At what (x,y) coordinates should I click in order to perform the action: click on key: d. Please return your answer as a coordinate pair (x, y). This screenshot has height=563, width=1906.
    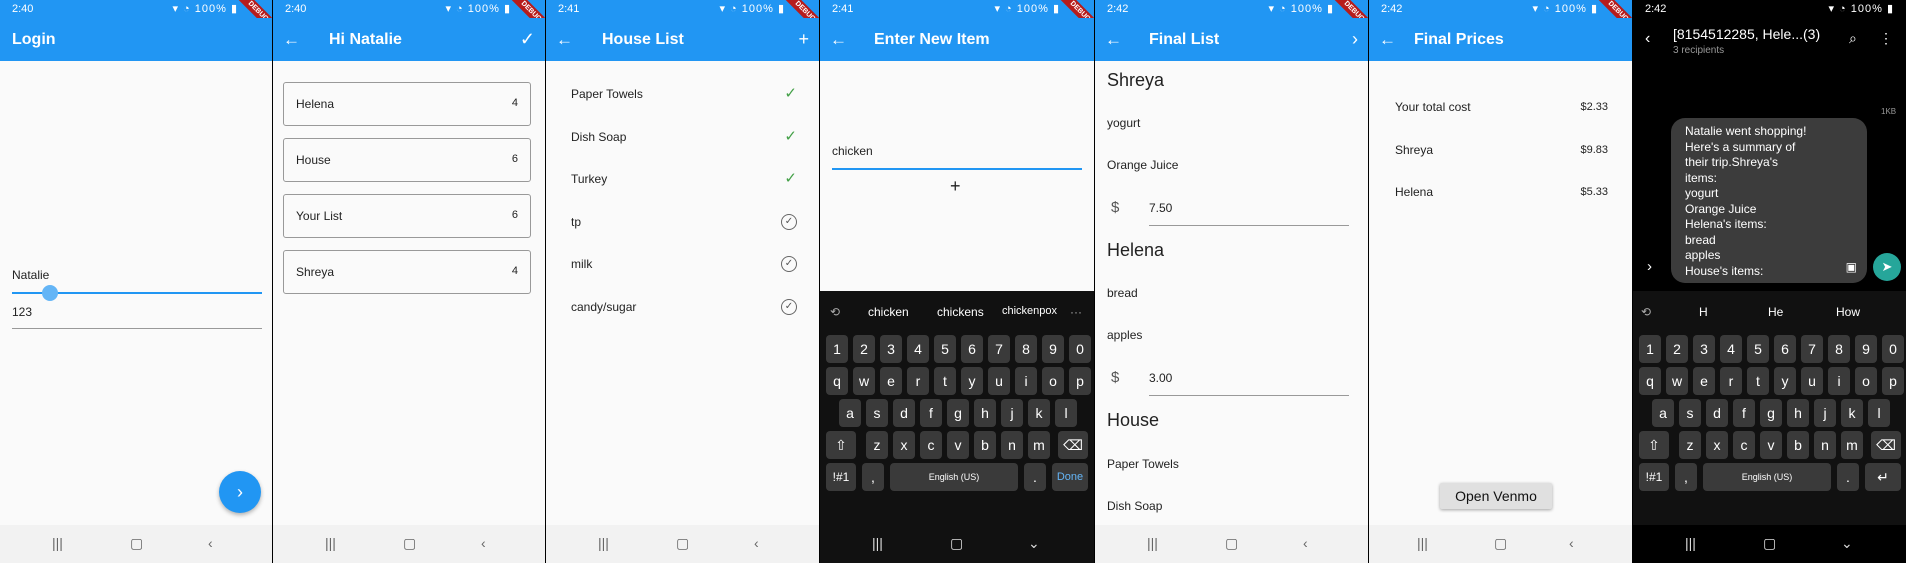
    Looking at the image, I should click on (904, 413).